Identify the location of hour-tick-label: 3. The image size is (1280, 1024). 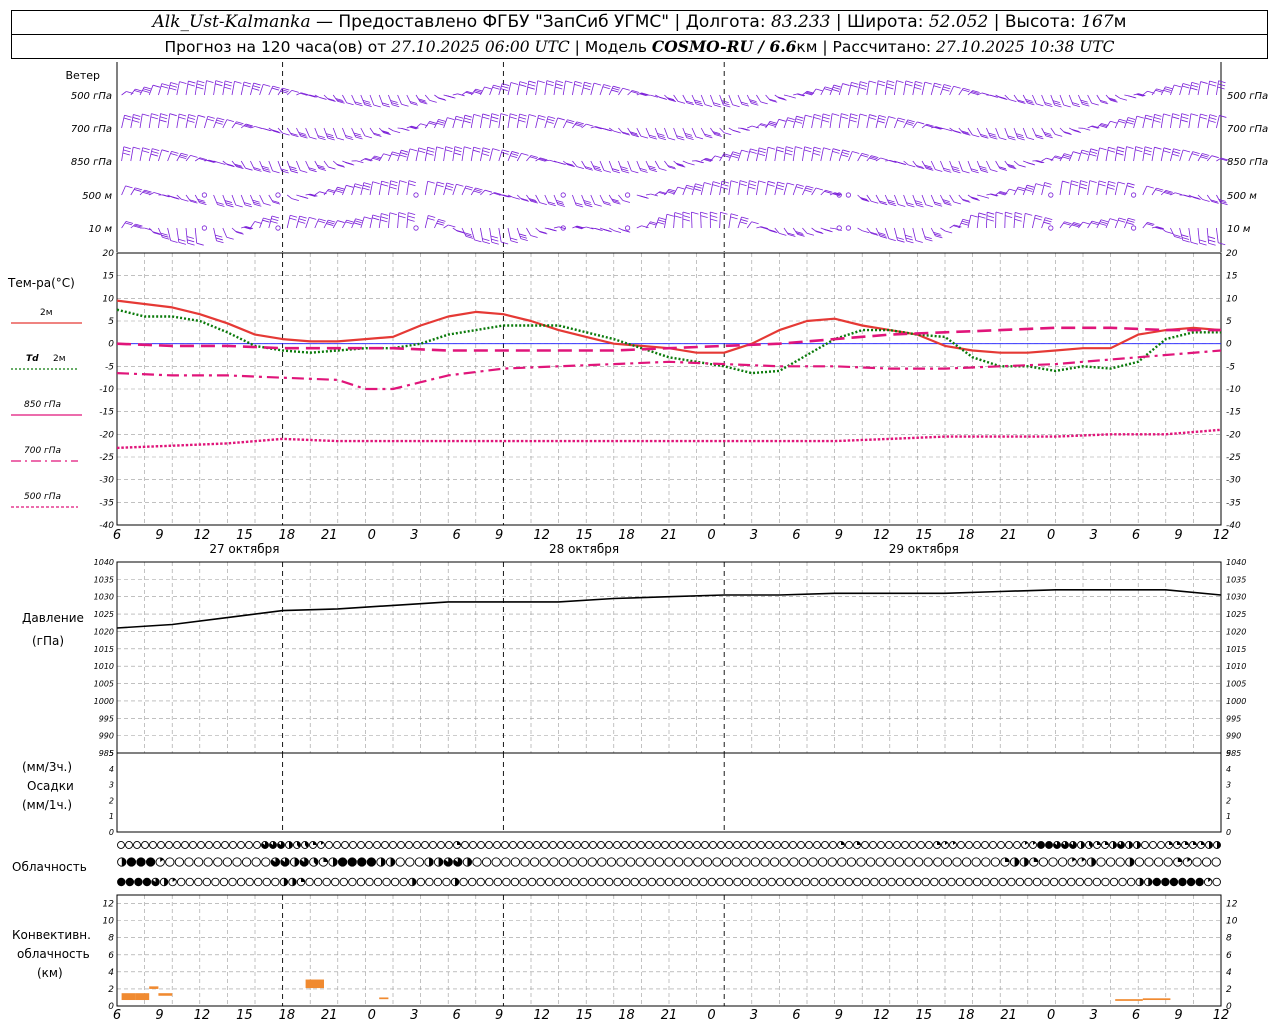
(414, 1015).